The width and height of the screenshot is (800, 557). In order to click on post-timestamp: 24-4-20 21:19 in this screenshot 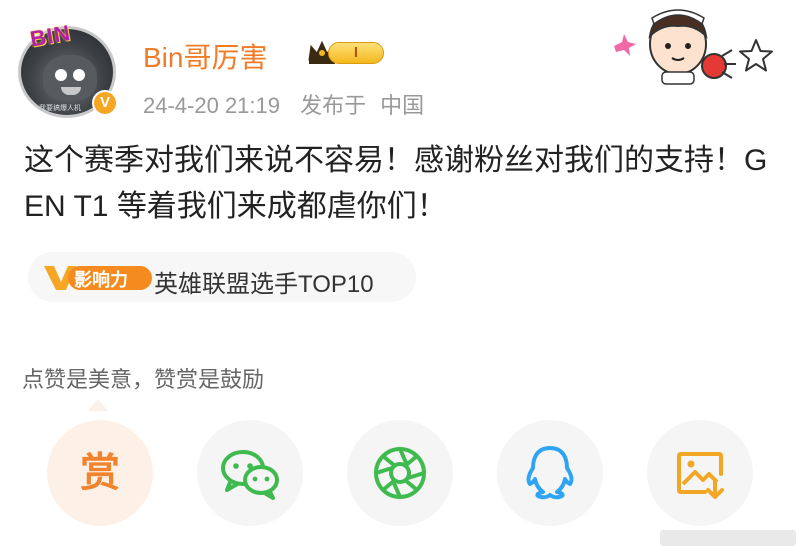, I will do `click(211, 105)`.